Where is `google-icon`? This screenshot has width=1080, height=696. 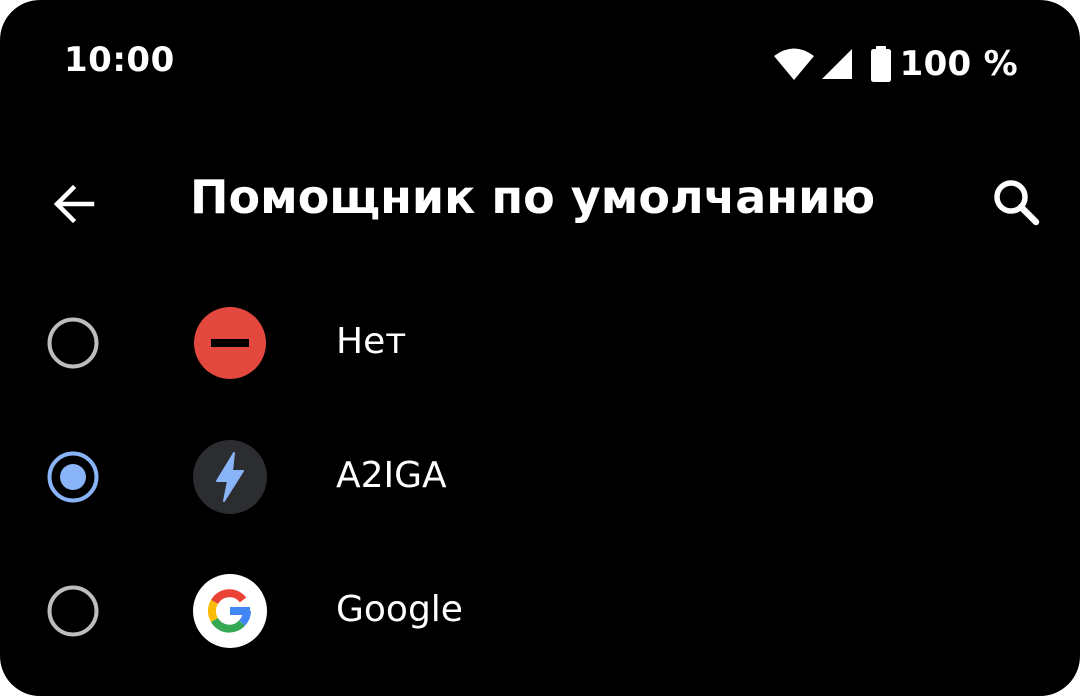 google-icon is located at coordinates (230, 611).